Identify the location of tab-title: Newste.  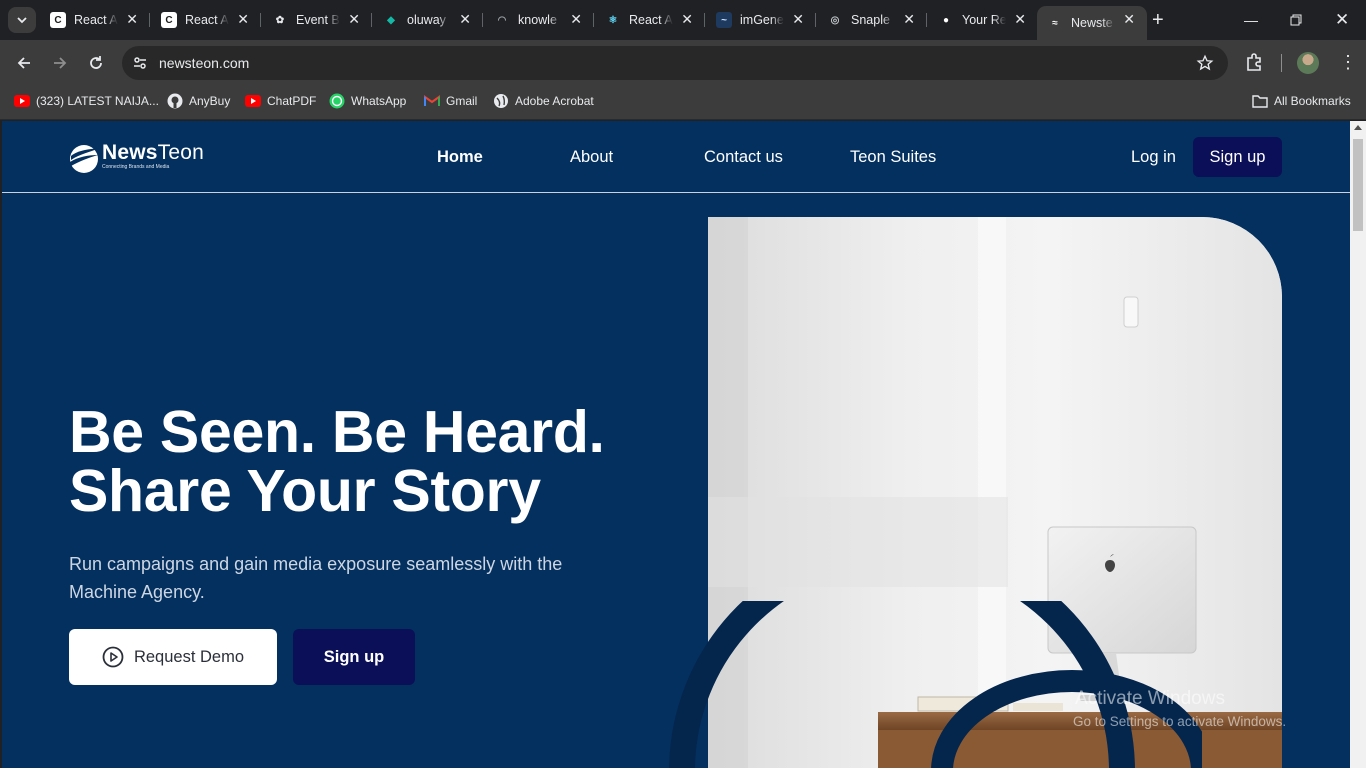
(1092, 23).